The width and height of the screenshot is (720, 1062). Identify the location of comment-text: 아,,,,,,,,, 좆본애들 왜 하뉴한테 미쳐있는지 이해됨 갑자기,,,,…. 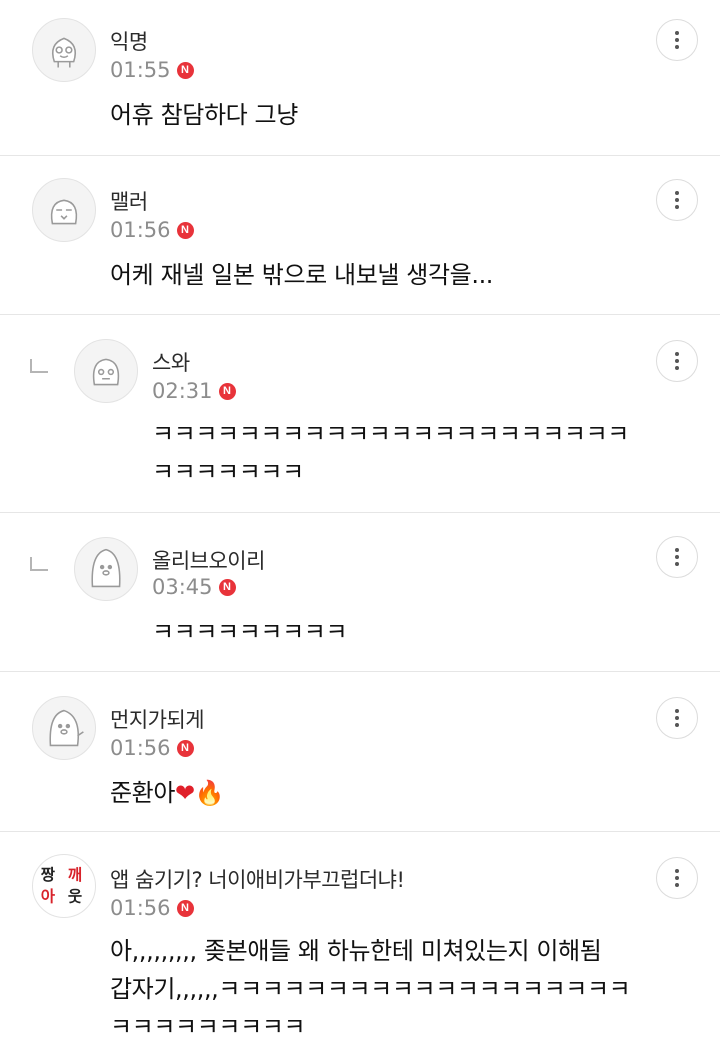
(370, 989).